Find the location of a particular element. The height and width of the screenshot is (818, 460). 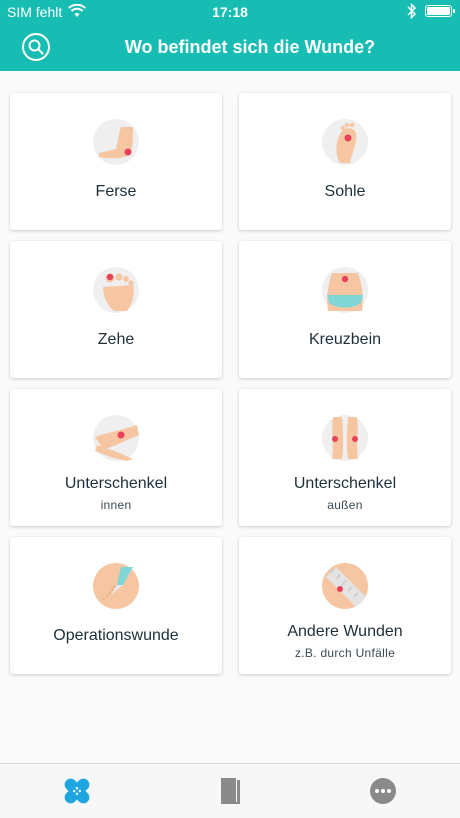

card-label: Sohle is located at coordinates (345, 191).